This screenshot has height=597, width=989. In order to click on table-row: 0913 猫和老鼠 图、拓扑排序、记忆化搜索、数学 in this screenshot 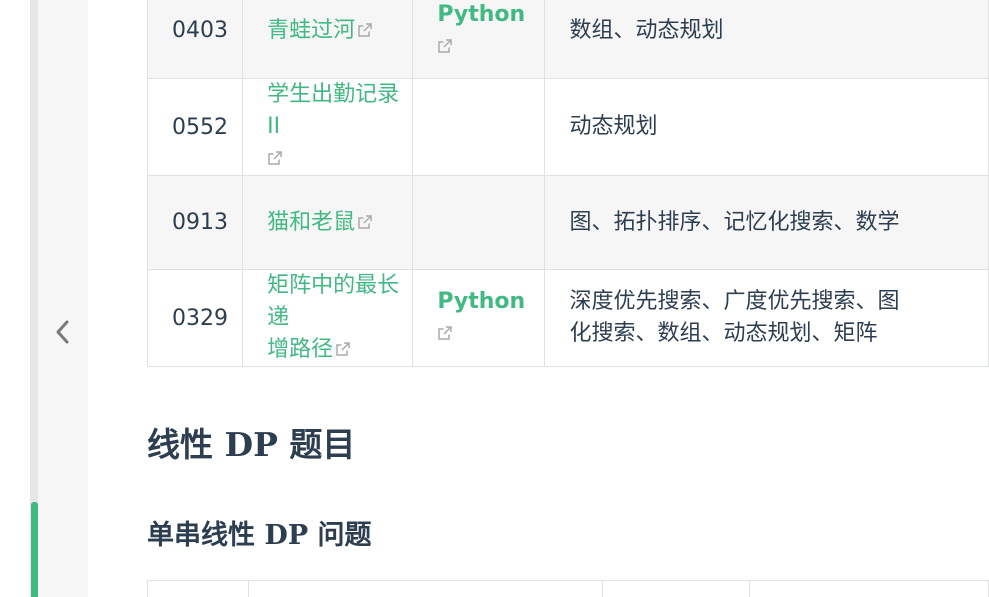, I will do `click(567, 222)`.